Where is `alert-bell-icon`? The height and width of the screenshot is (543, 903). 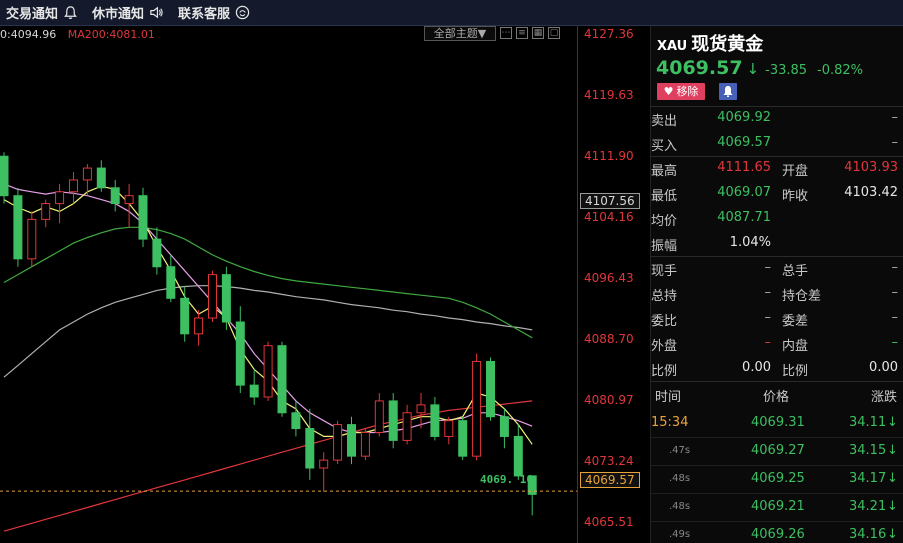 alert-bell-icon is located at coordinates (728, 91).